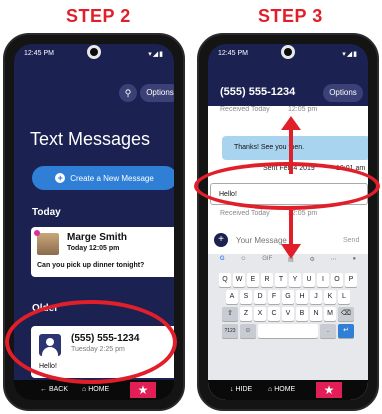 This screenshot has width=382, height=414. I want to click on sent-time: 10:01 am, so click(351, 168).